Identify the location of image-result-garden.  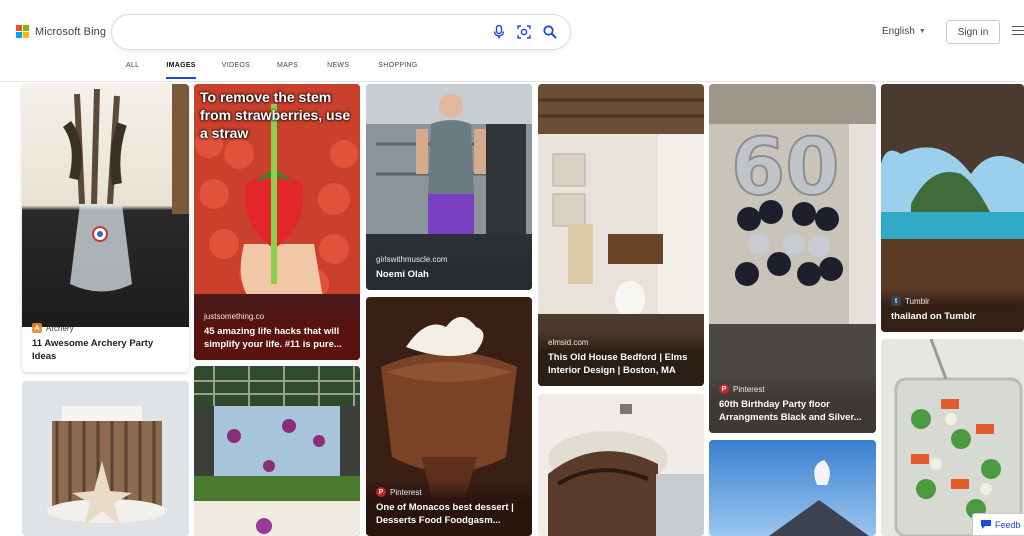
(277, 451).